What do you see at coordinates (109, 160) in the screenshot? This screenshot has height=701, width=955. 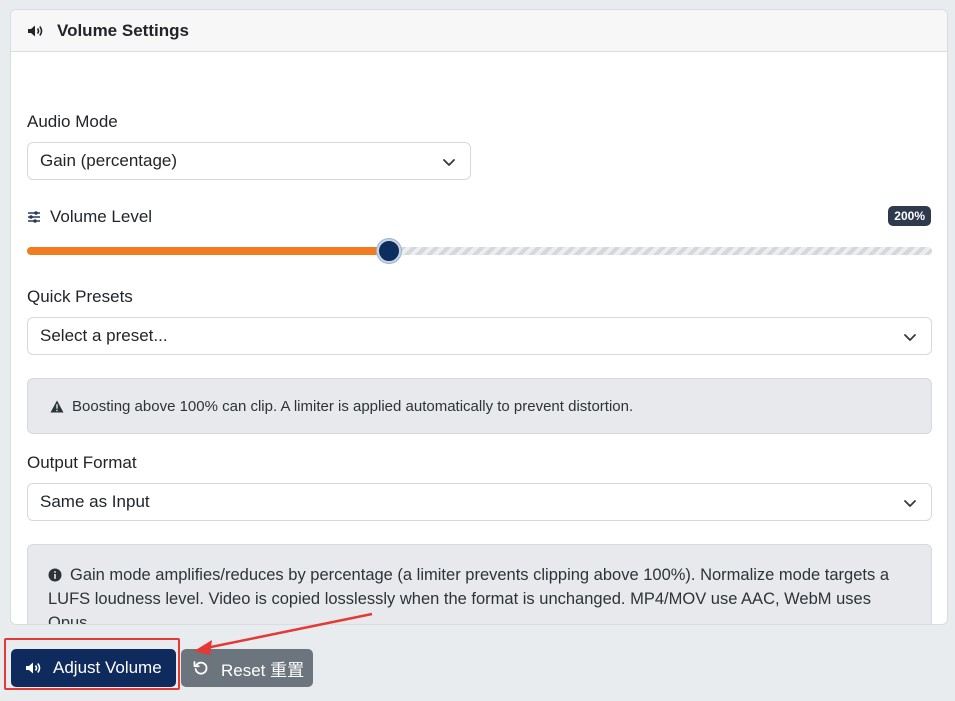 I see `audio-mode-value: Gain (percentage)` at bounding box center [109, 160].